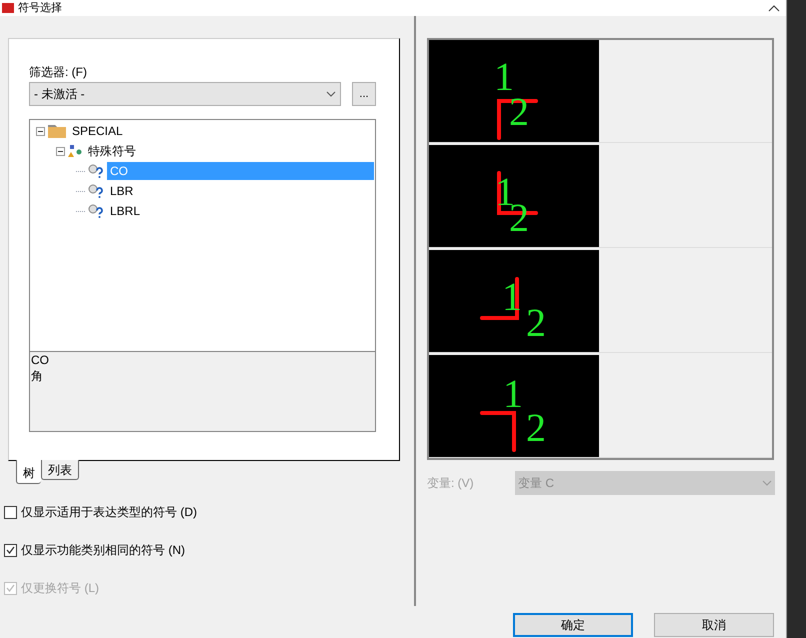  I want to click on app-icon, so click(8, 8).